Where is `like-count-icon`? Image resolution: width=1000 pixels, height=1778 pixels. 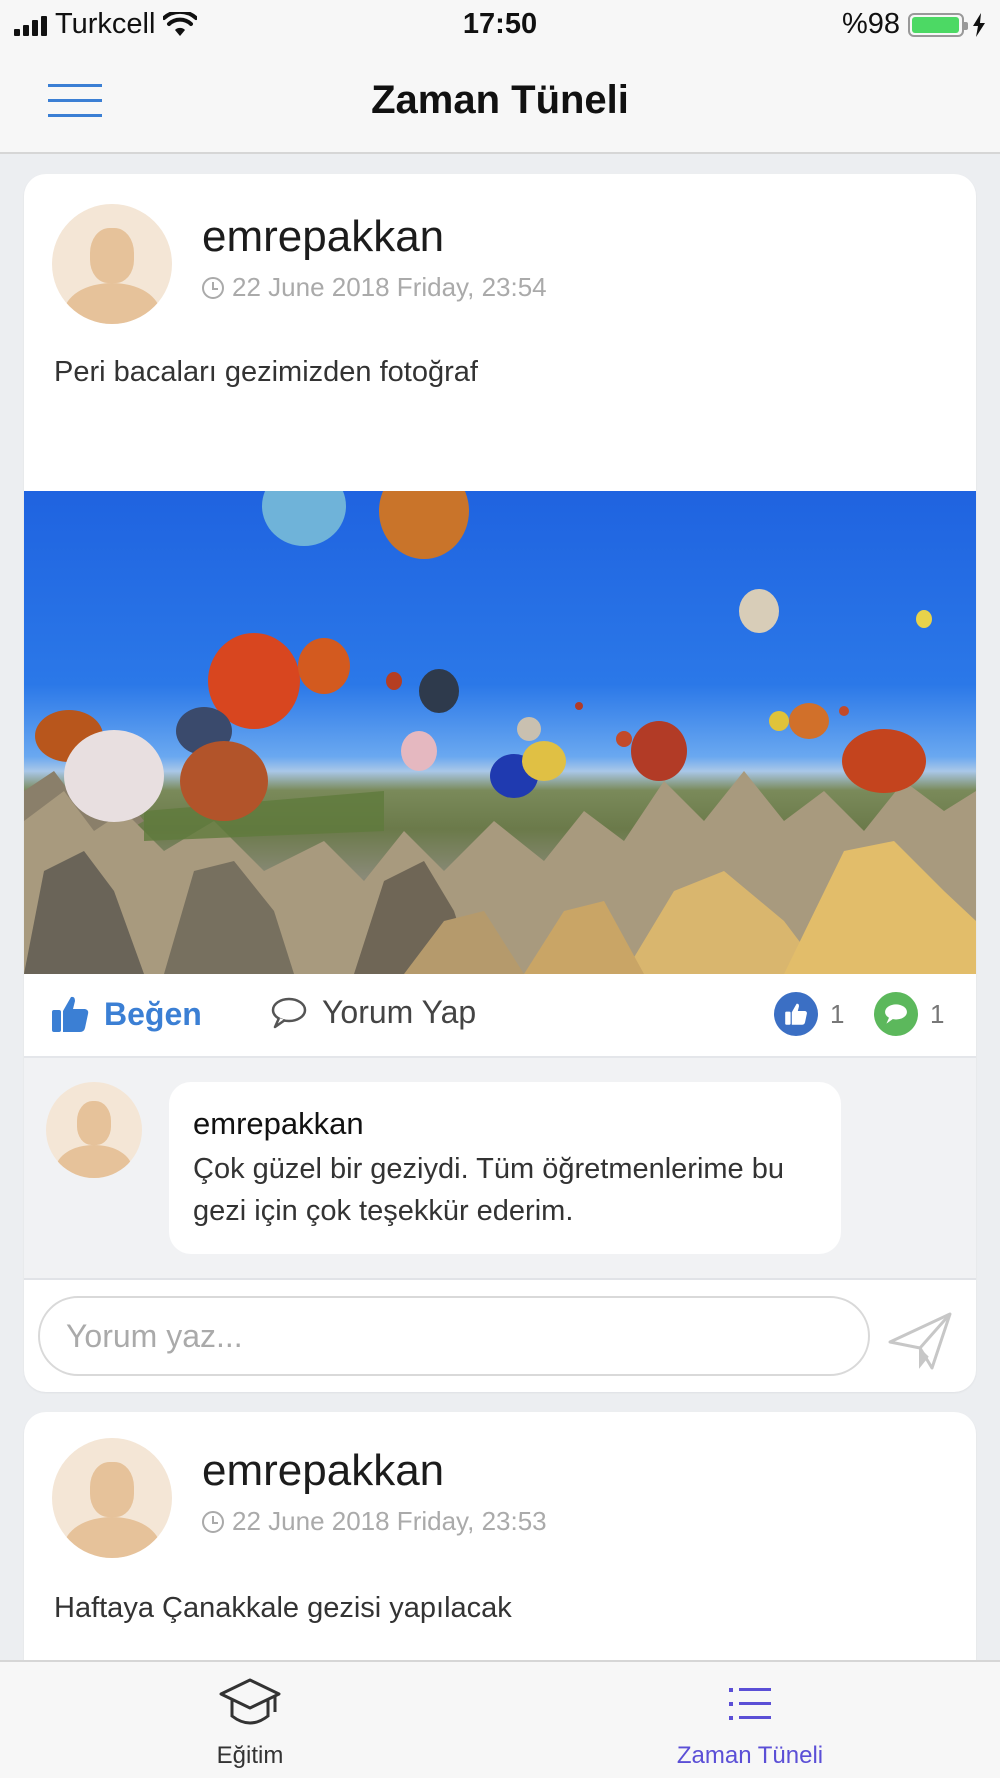 like-count-icon is located at coordinates (796, 1014).